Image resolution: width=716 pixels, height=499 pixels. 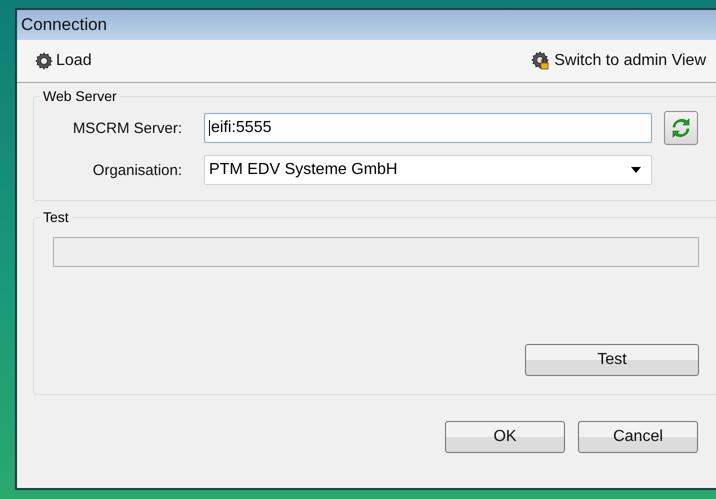 I want to click on group-title: Web Server, so click(x=80, y=96).